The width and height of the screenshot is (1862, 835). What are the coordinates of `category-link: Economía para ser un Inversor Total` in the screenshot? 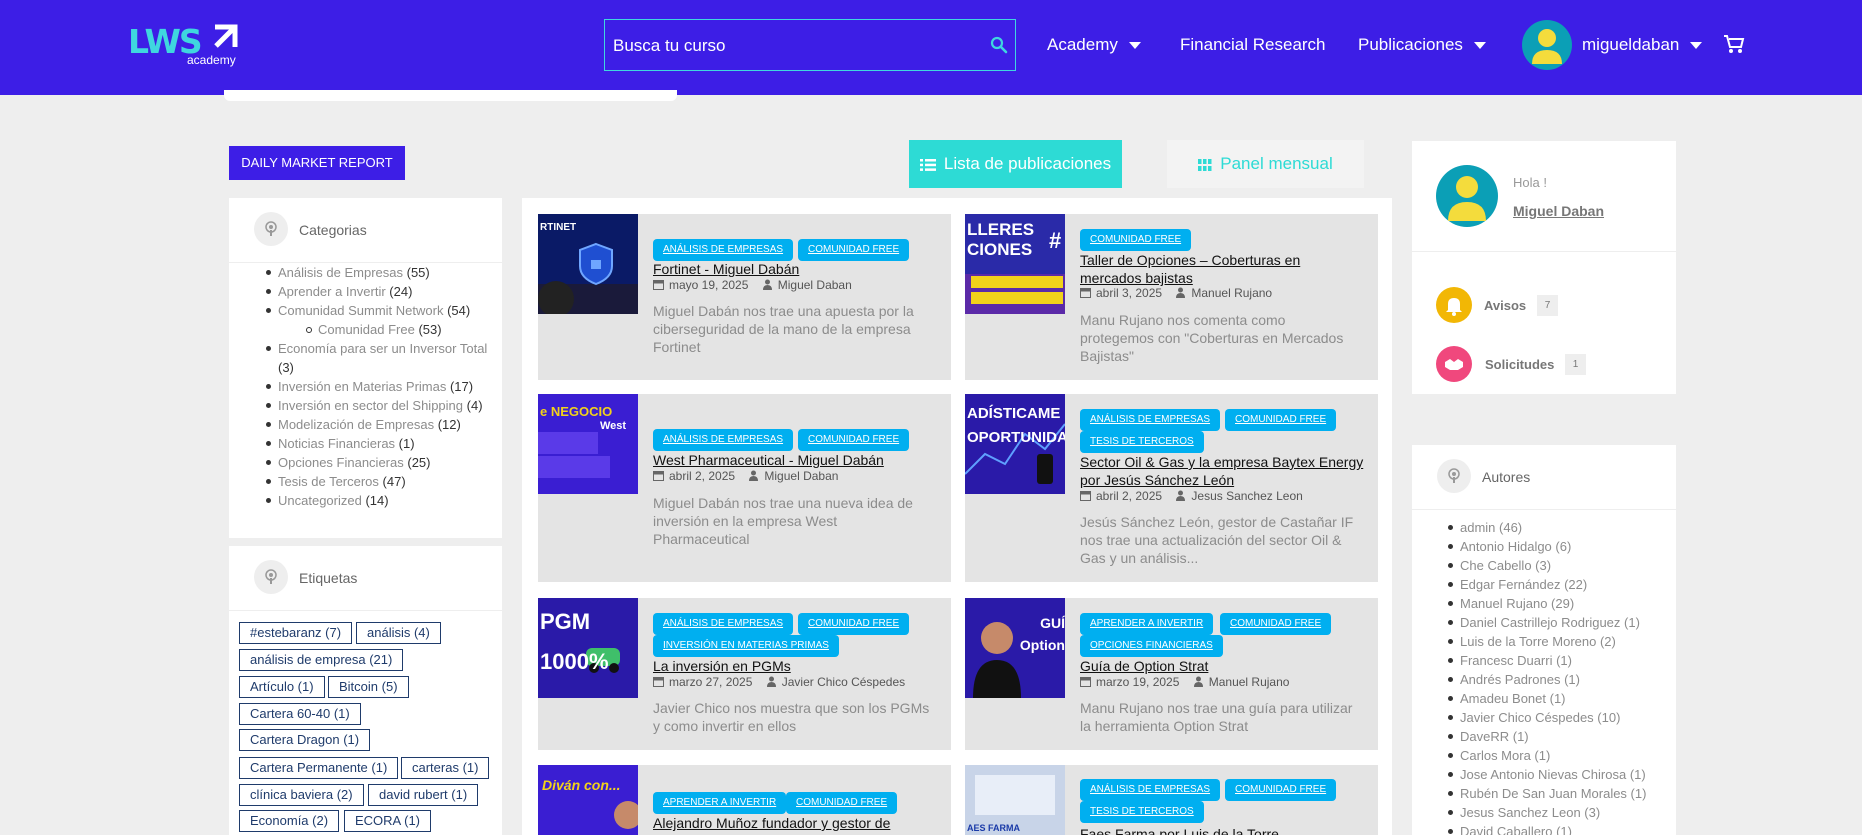 It's located at (382, 348).